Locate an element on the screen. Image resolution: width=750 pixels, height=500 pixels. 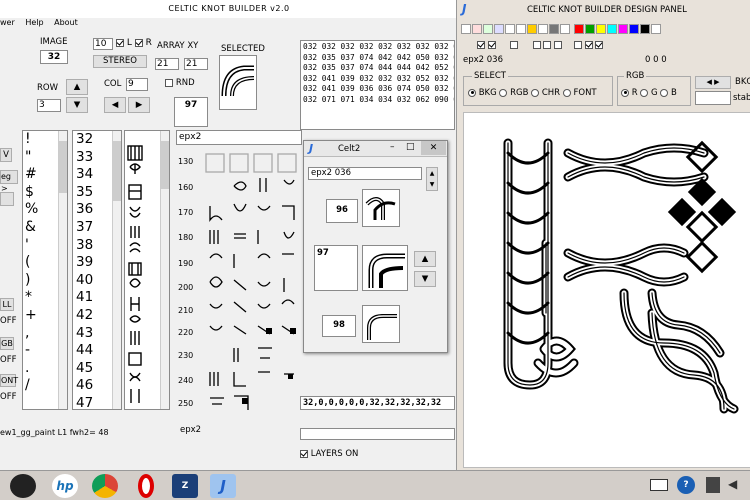
row-up-button: ▲ is located at coordinates (77, 87).